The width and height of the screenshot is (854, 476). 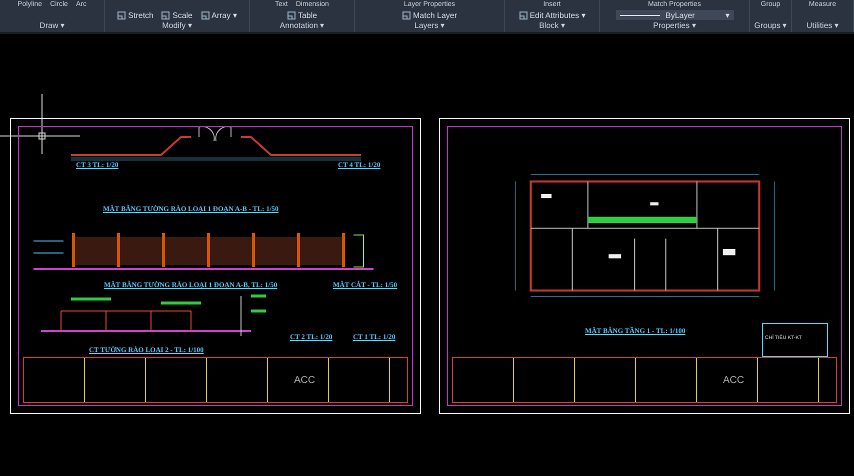 What do you see at coordinates (302, 15) in the screenshot?
I see `ribbon-tool: Table` at bounding box center [302, 15].